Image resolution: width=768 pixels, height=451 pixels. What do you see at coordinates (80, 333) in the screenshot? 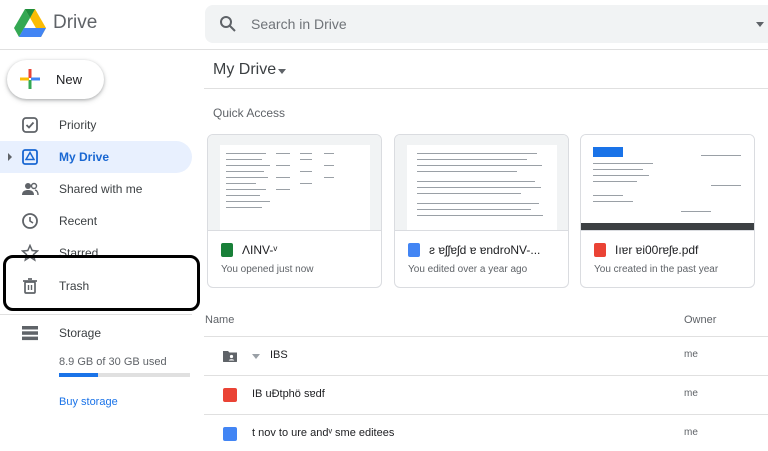
I see `sidebar-item-label: Storage` at bounding box center [80, 333].